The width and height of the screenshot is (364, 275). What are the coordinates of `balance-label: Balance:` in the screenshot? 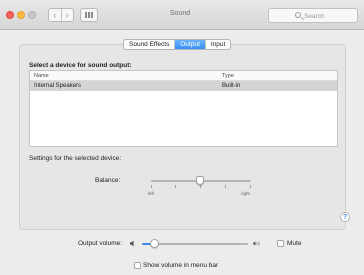 It's located at (108, 180).